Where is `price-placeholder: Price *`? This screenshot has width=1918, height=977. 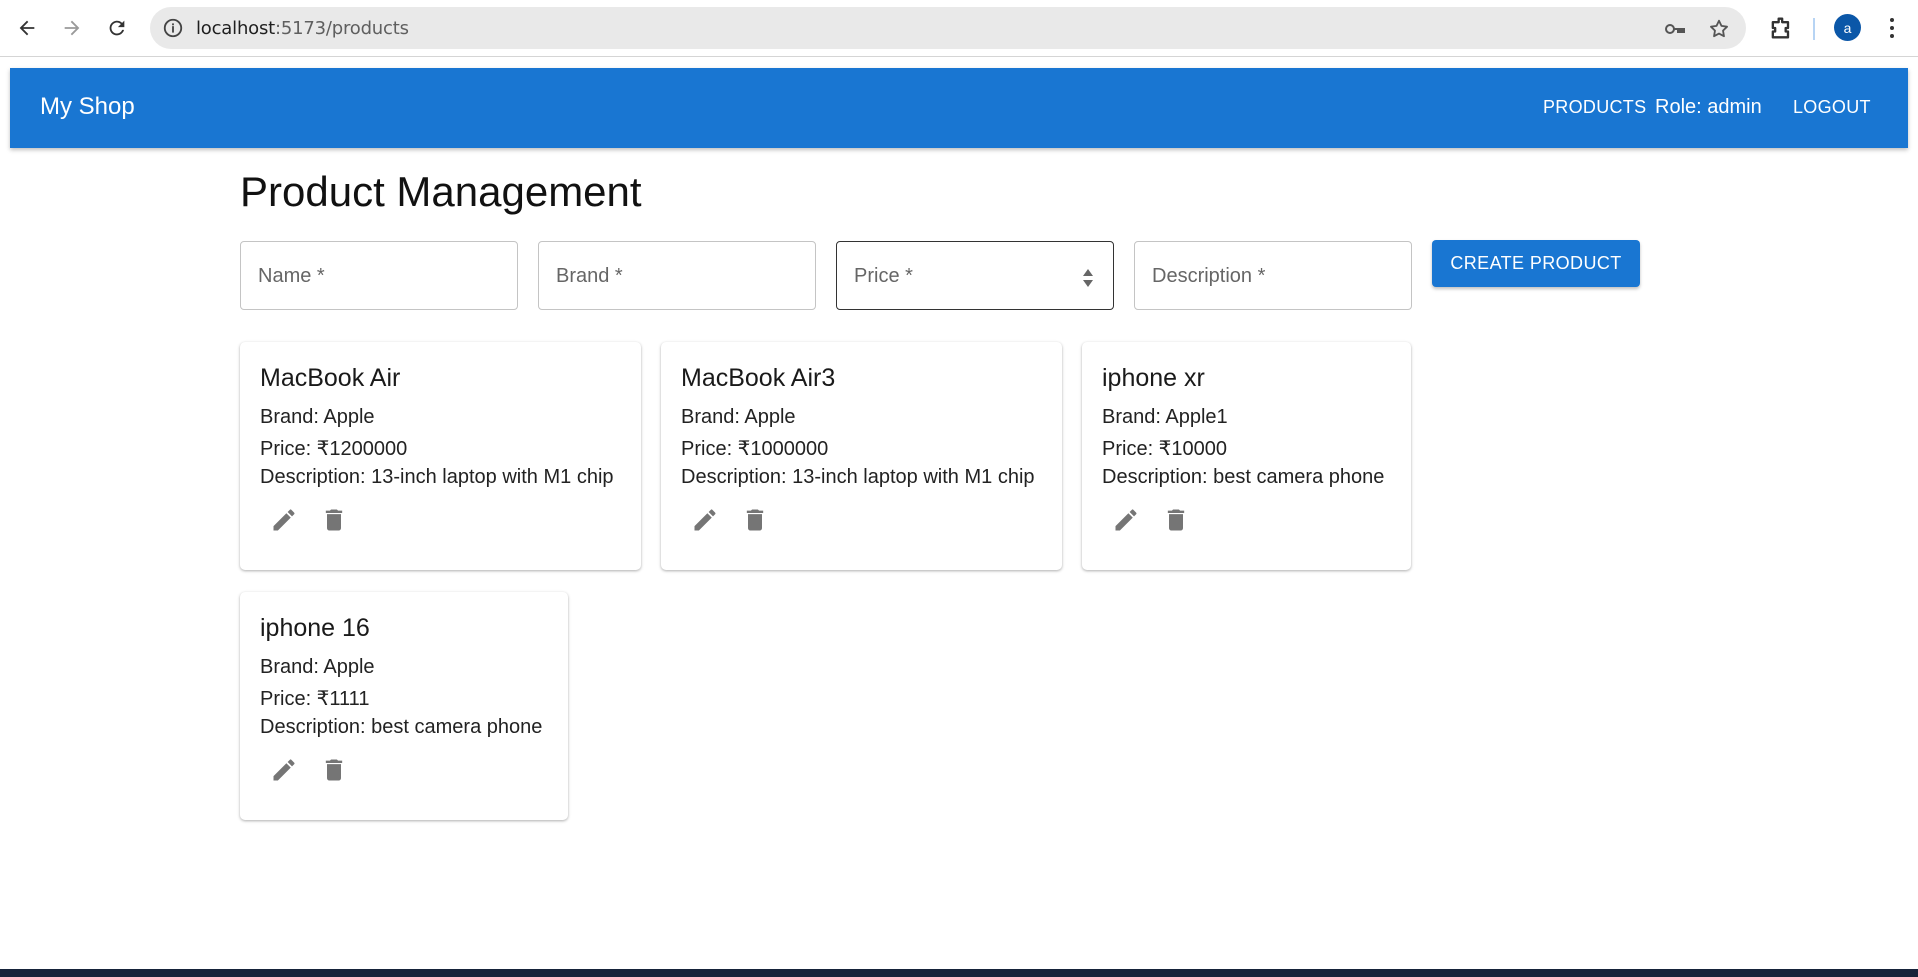
price-placeholder: Price * is located at coordinates (883, 276).